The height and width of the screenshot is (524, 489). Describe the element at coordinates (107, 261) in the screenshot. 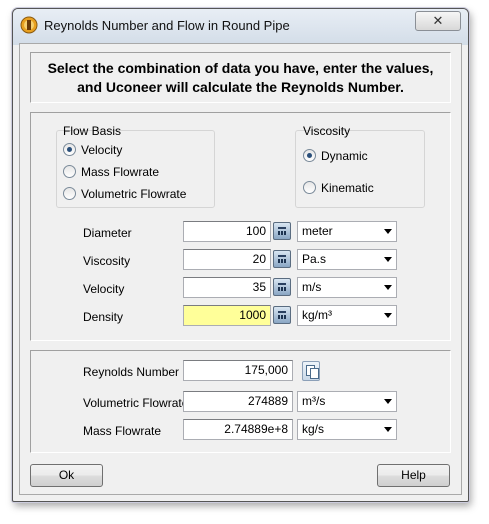

I see `viscosity-label: Viscosity` at that location.